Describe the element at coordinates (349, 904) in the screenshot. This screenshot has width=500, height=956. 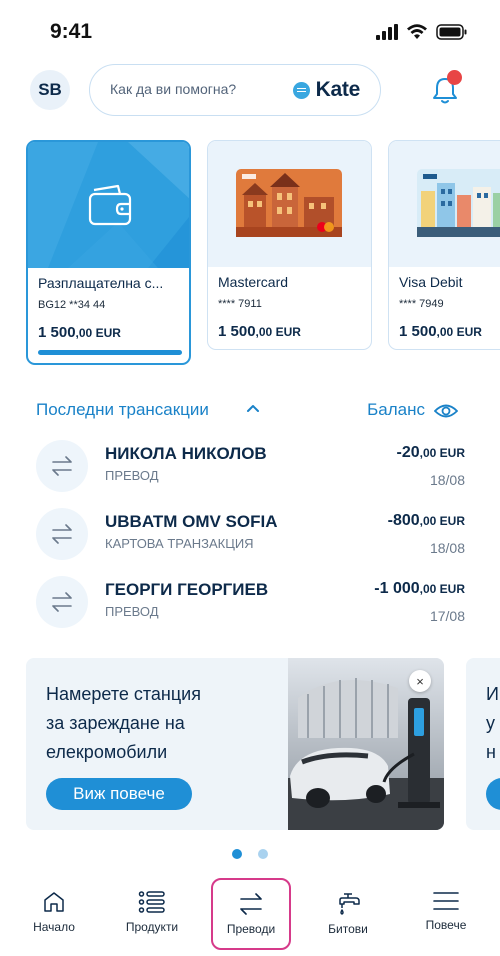
I see `utility-tap-icon` at that location.